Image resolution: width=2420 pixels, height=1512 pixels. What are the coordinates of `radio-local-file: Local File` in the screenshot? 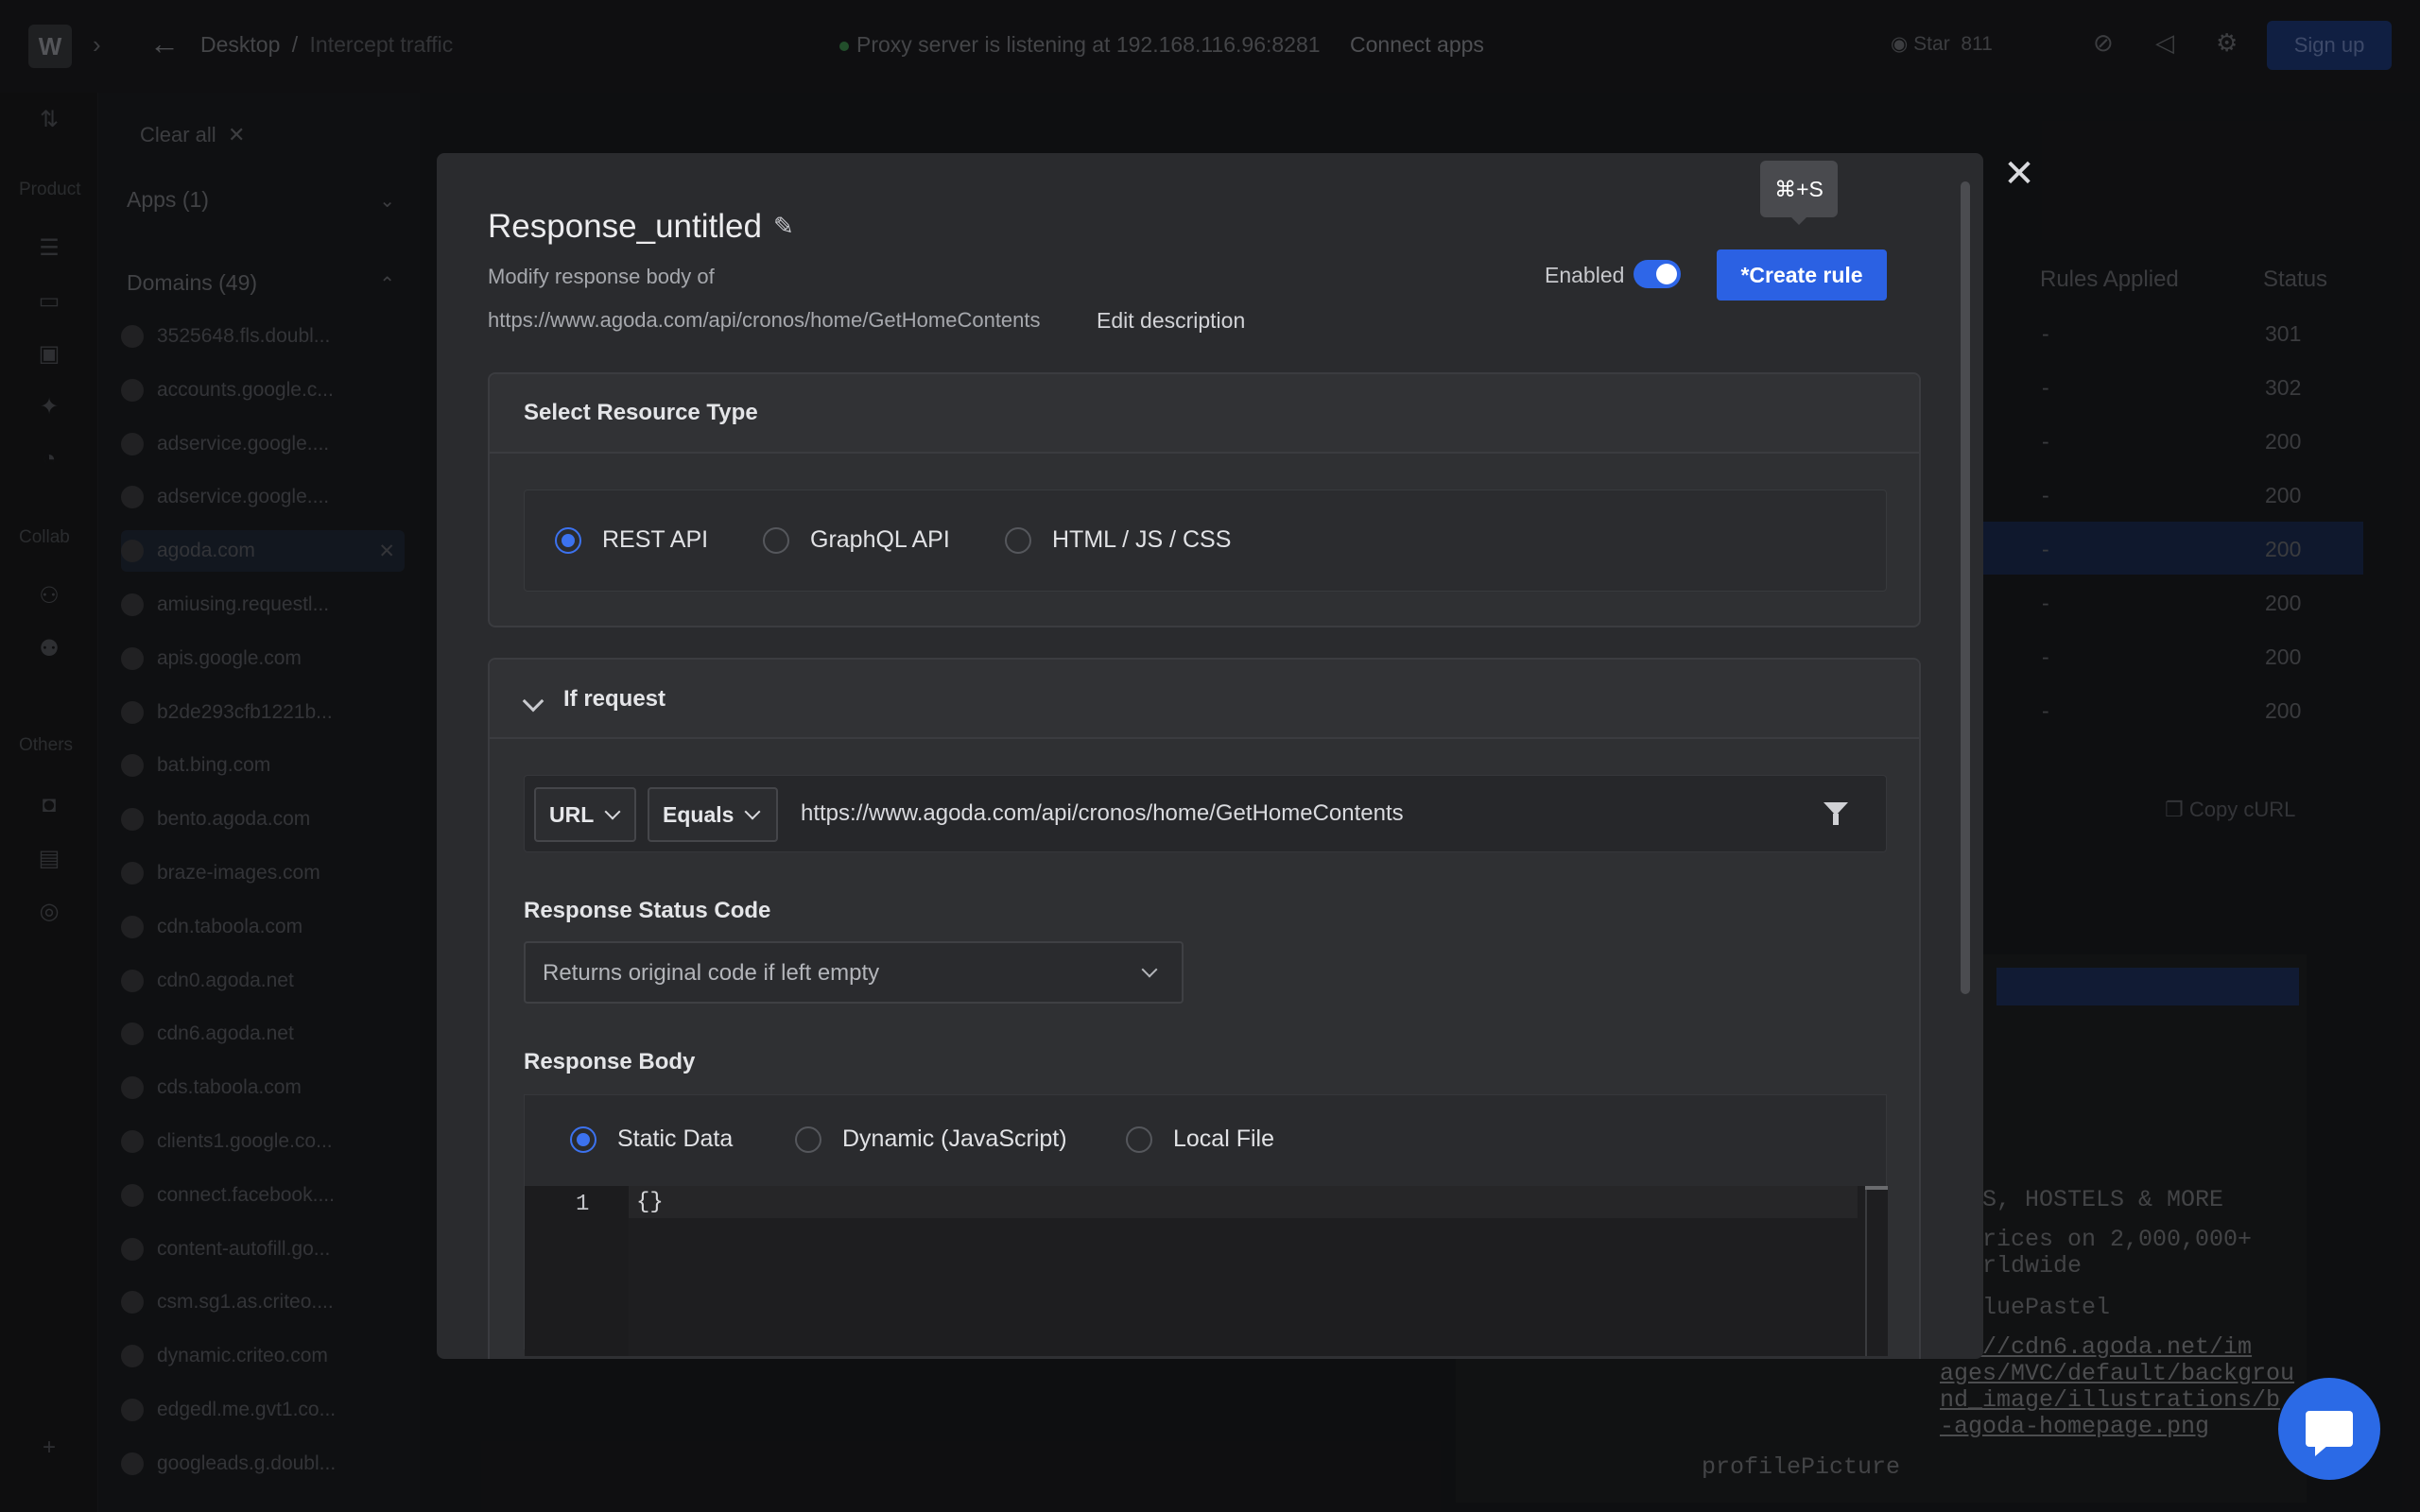 It's located at (1200, 1139).